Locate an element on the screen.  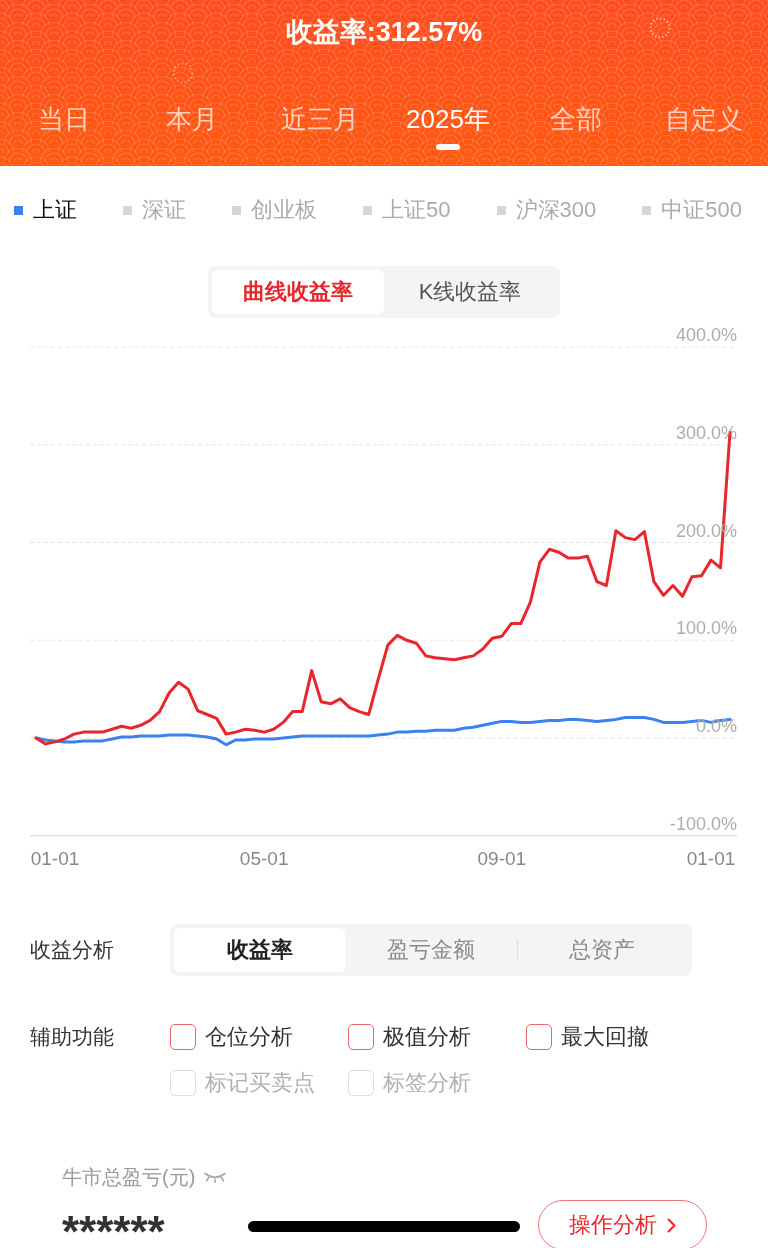
checkbox-label: 最大回撤 is located at coordinates (605, 1037).